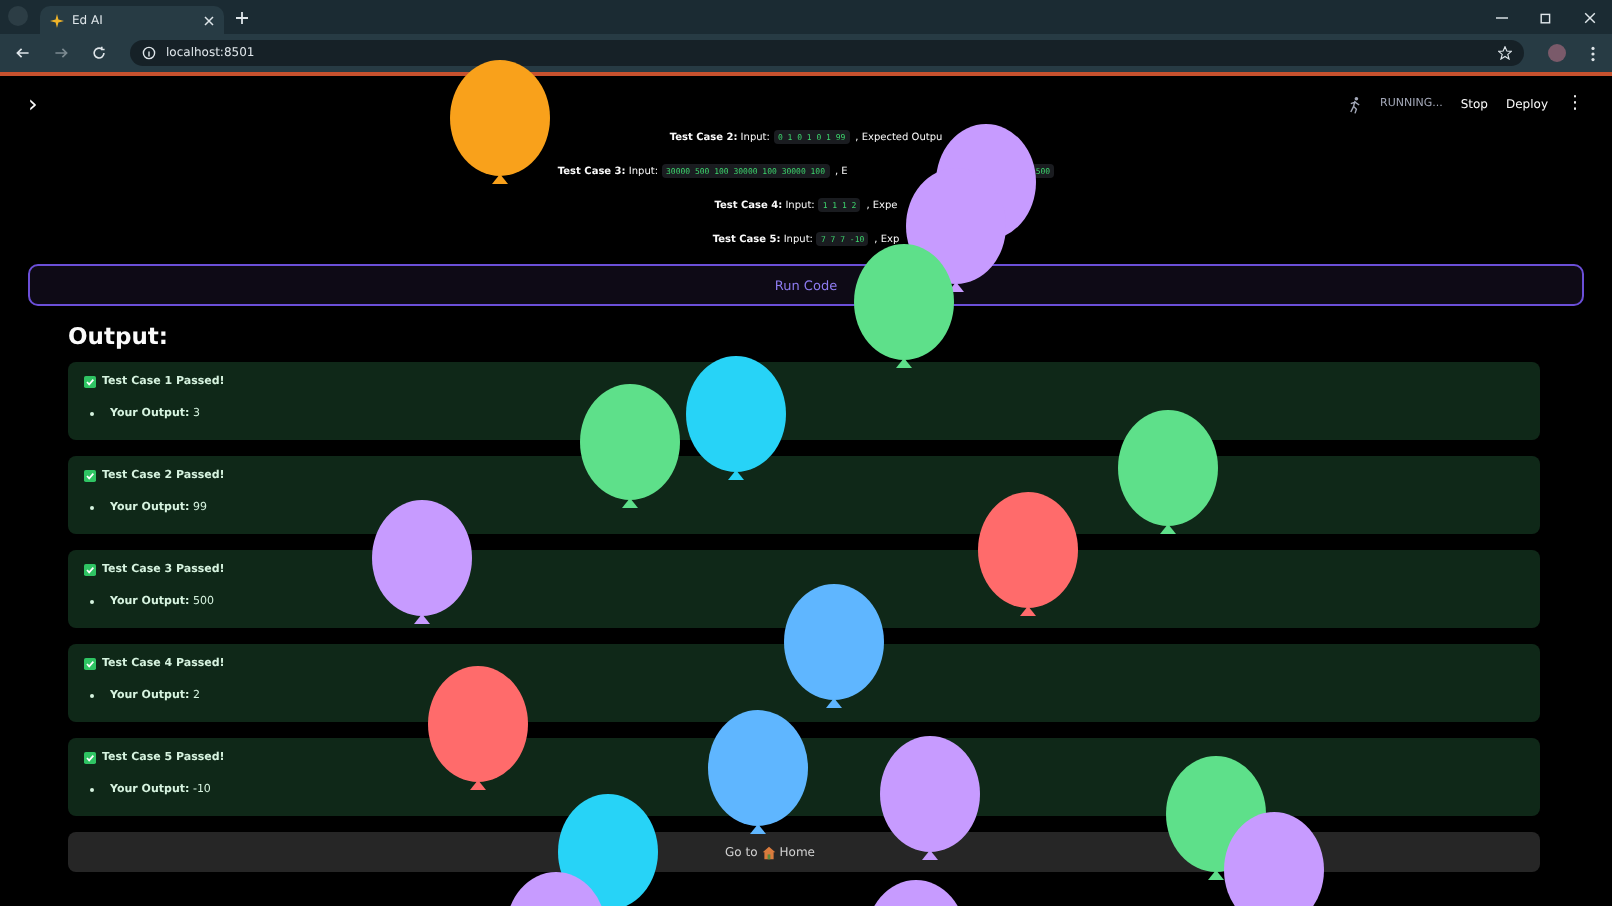 Image resolution: width=1612 pixels, height=906 pixels. Describe the element at coordinates (1355, 104) in the screenshot. I see `running-person-icon` at that location.